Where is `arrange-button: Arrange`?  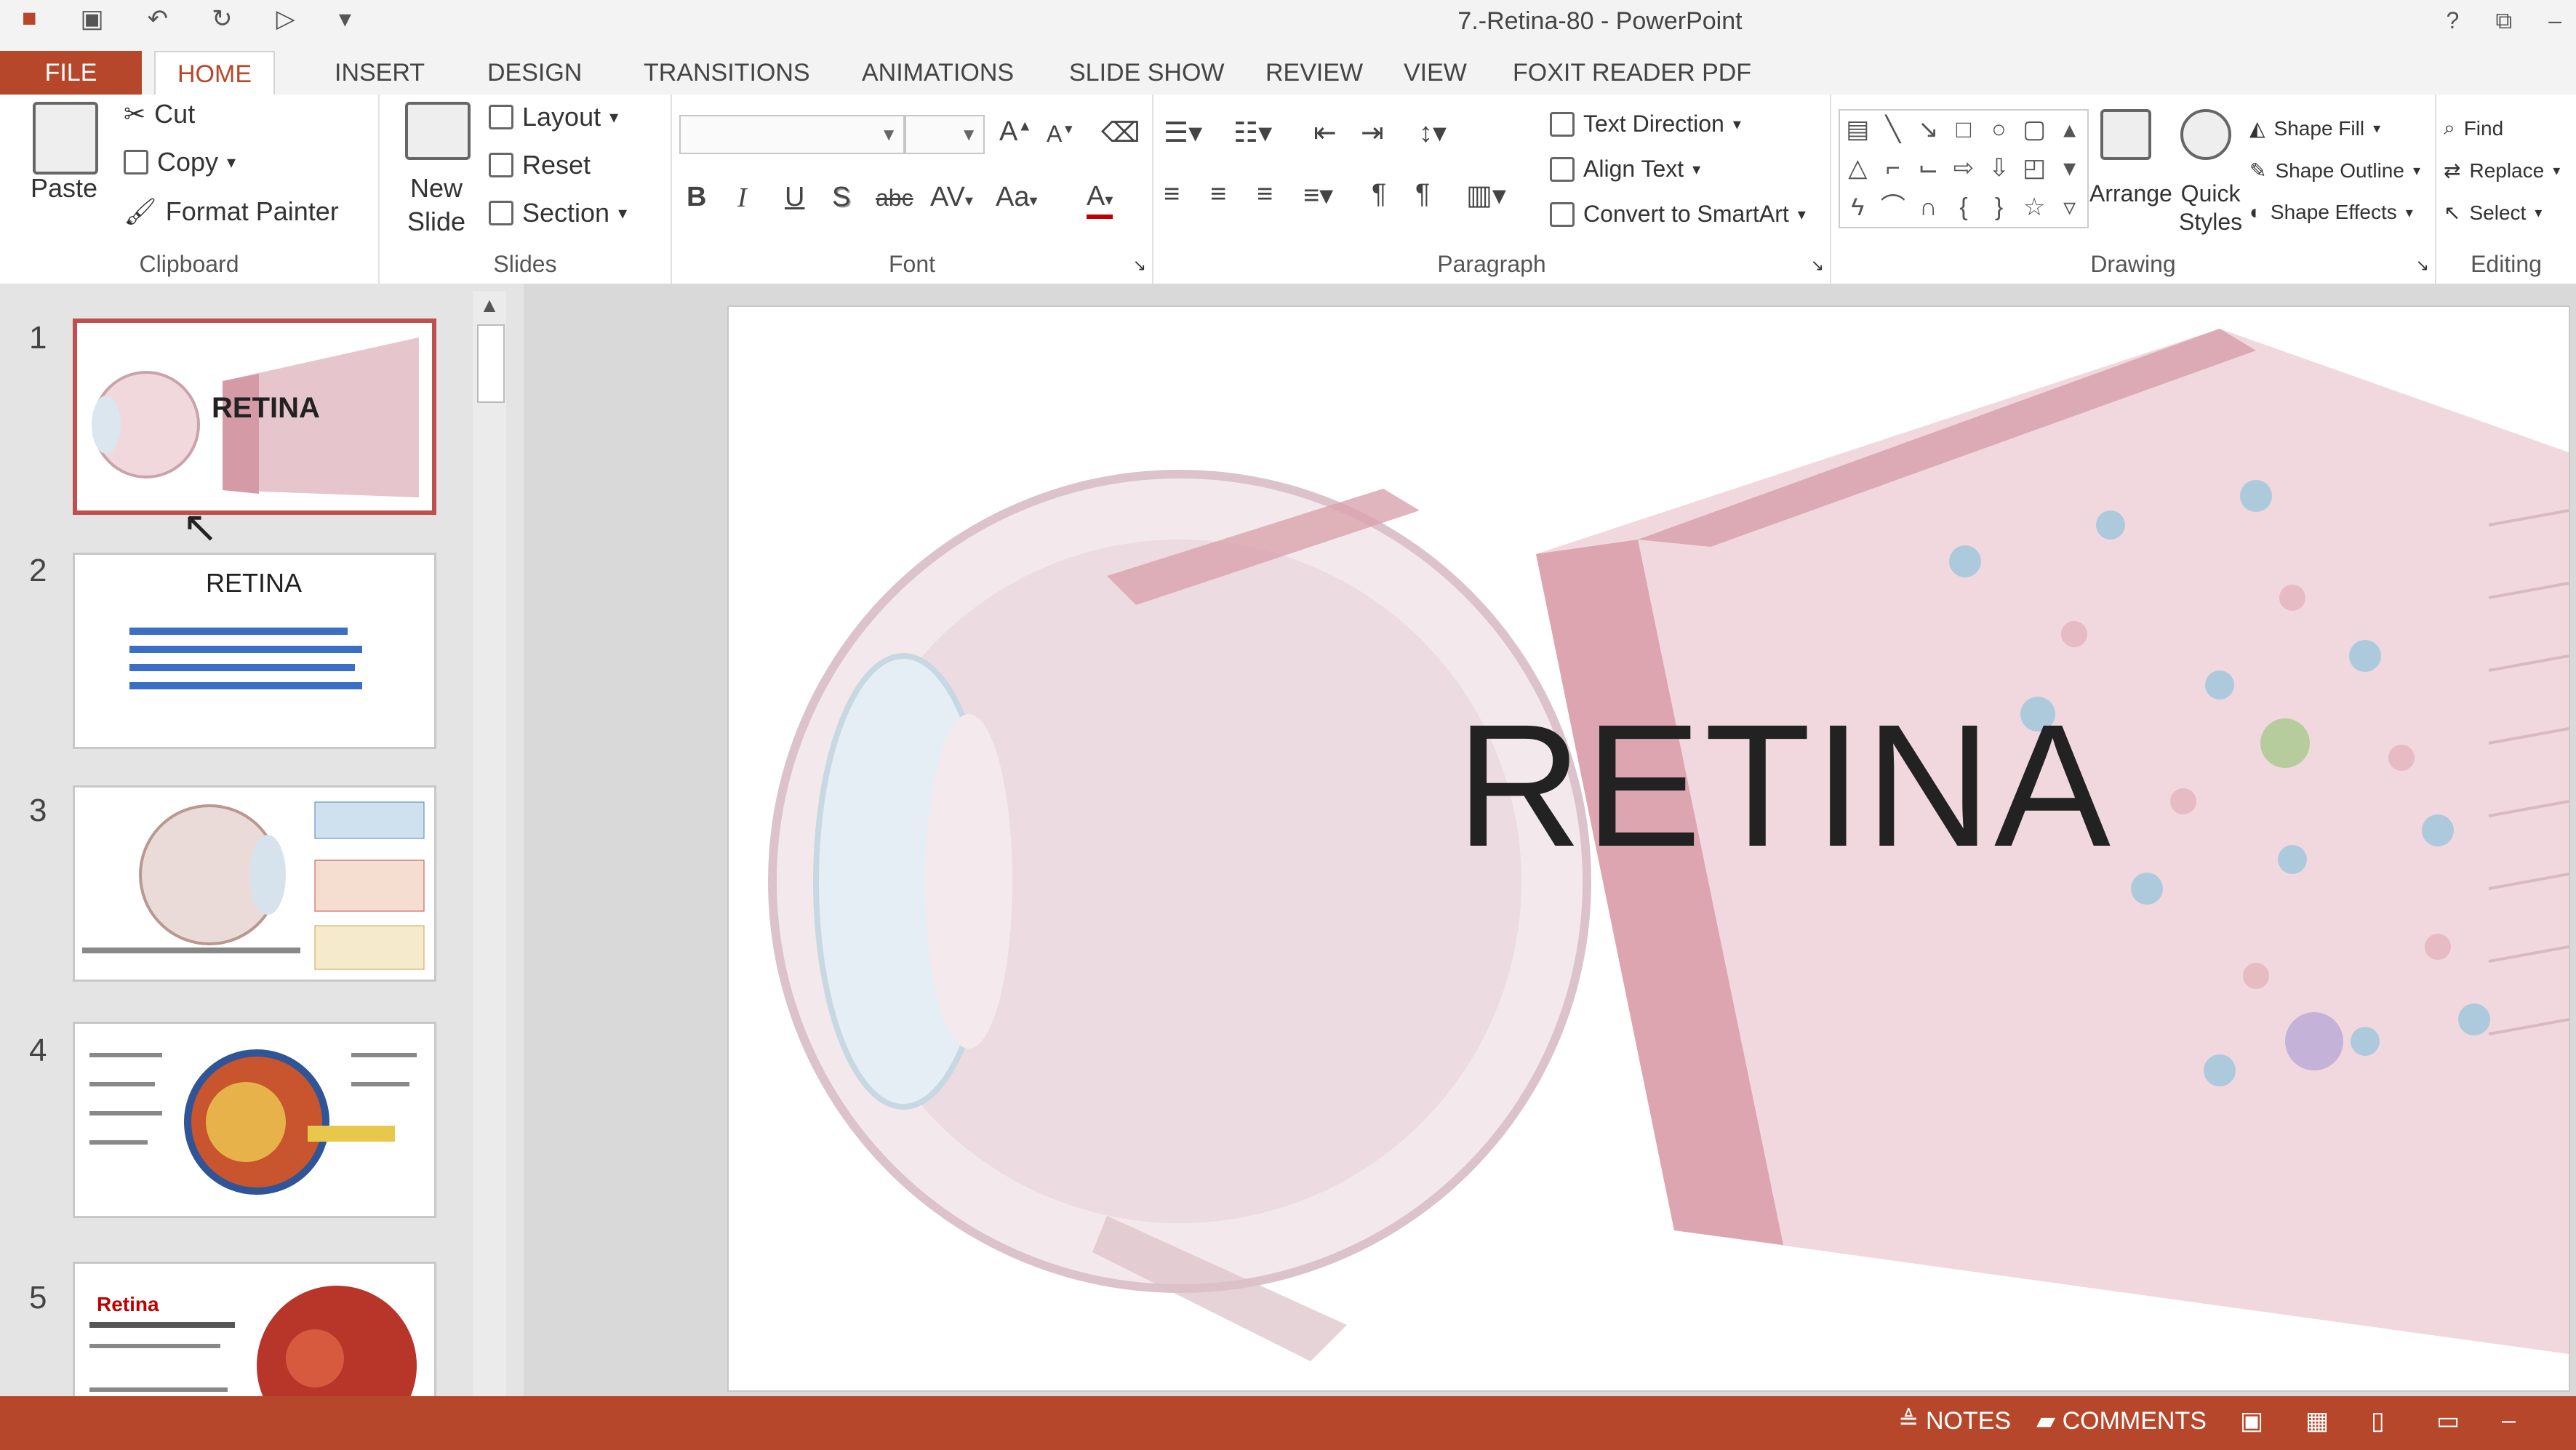
arrange-button: Arrange is located at coordinates (2130, 193).